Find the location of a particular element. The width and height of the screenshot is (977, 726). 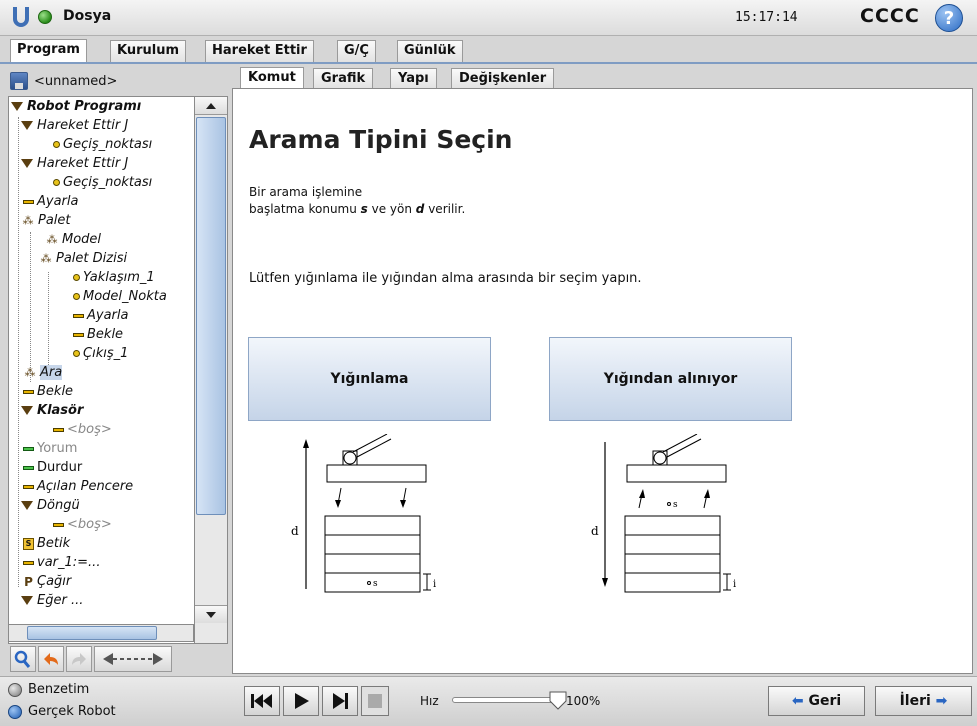

comment-icon is located at coordinates (28, 448).